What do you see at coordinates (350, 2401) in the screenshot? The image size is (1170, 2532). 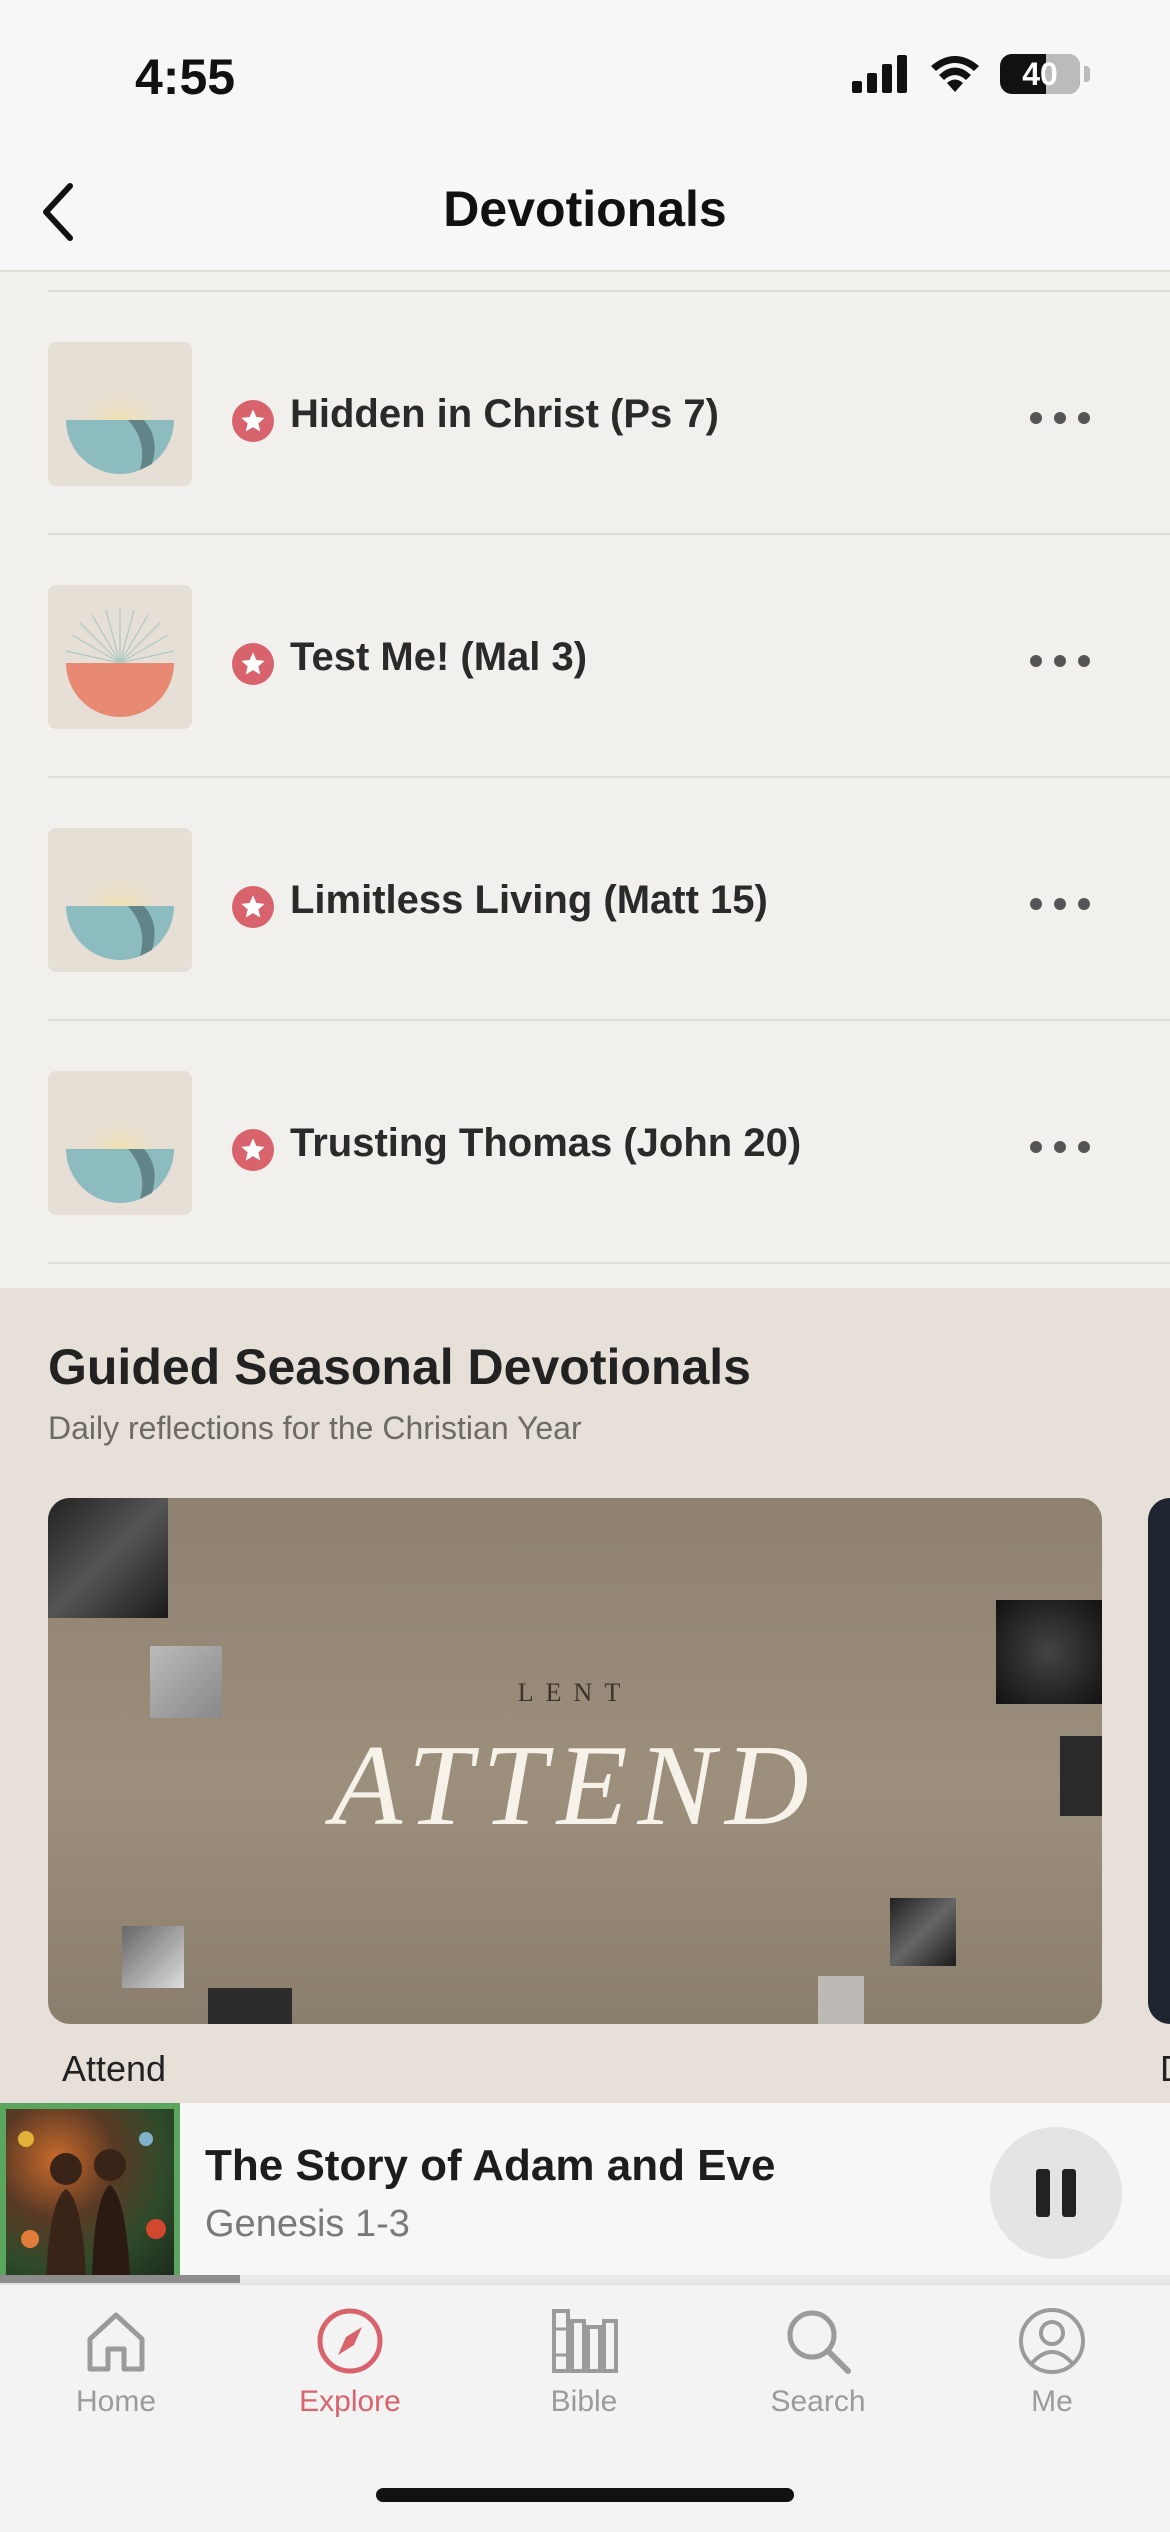 I see `tab-label: Explore` at bounding box center [350, 2401].